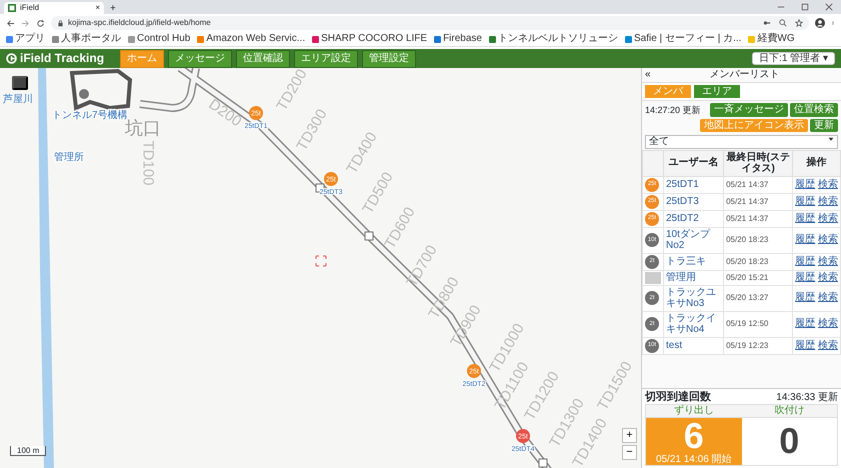  Describe the element at coordinates (263, 59) in the screenshot. I see `nav-tab: 位置確認` at that location.